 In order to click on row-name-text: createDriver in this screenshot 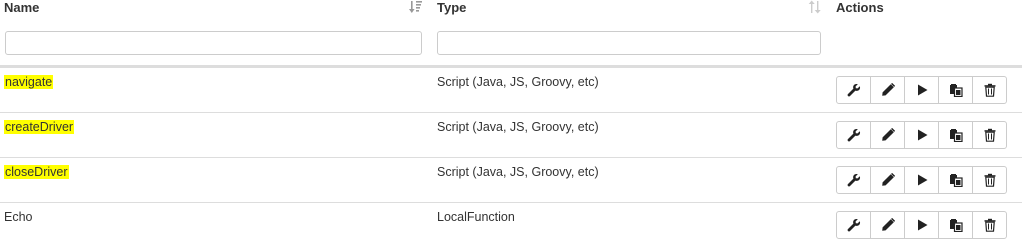, I will do `click(39, 127)`.